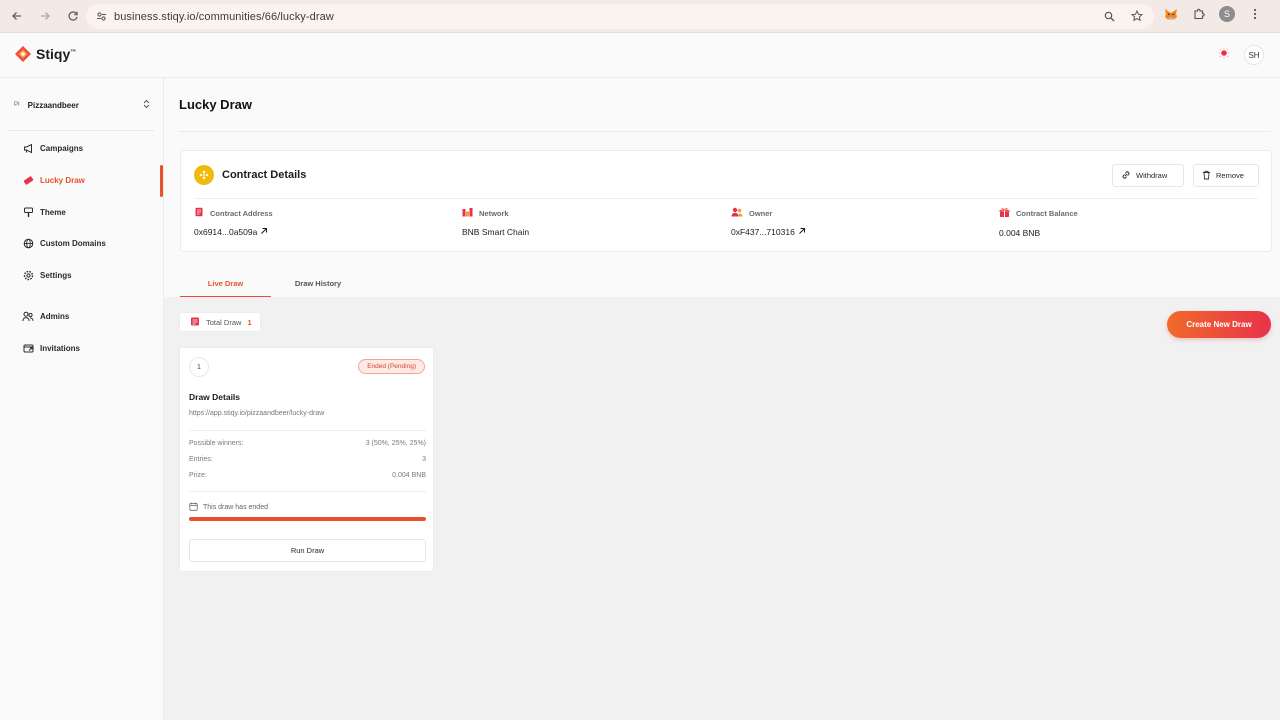 The image size is (1280, 720). What do you see at coordinates (215, 104) in the screenshot?
I see `page-title: Lucky Draw` at bounding box center [215, 104].